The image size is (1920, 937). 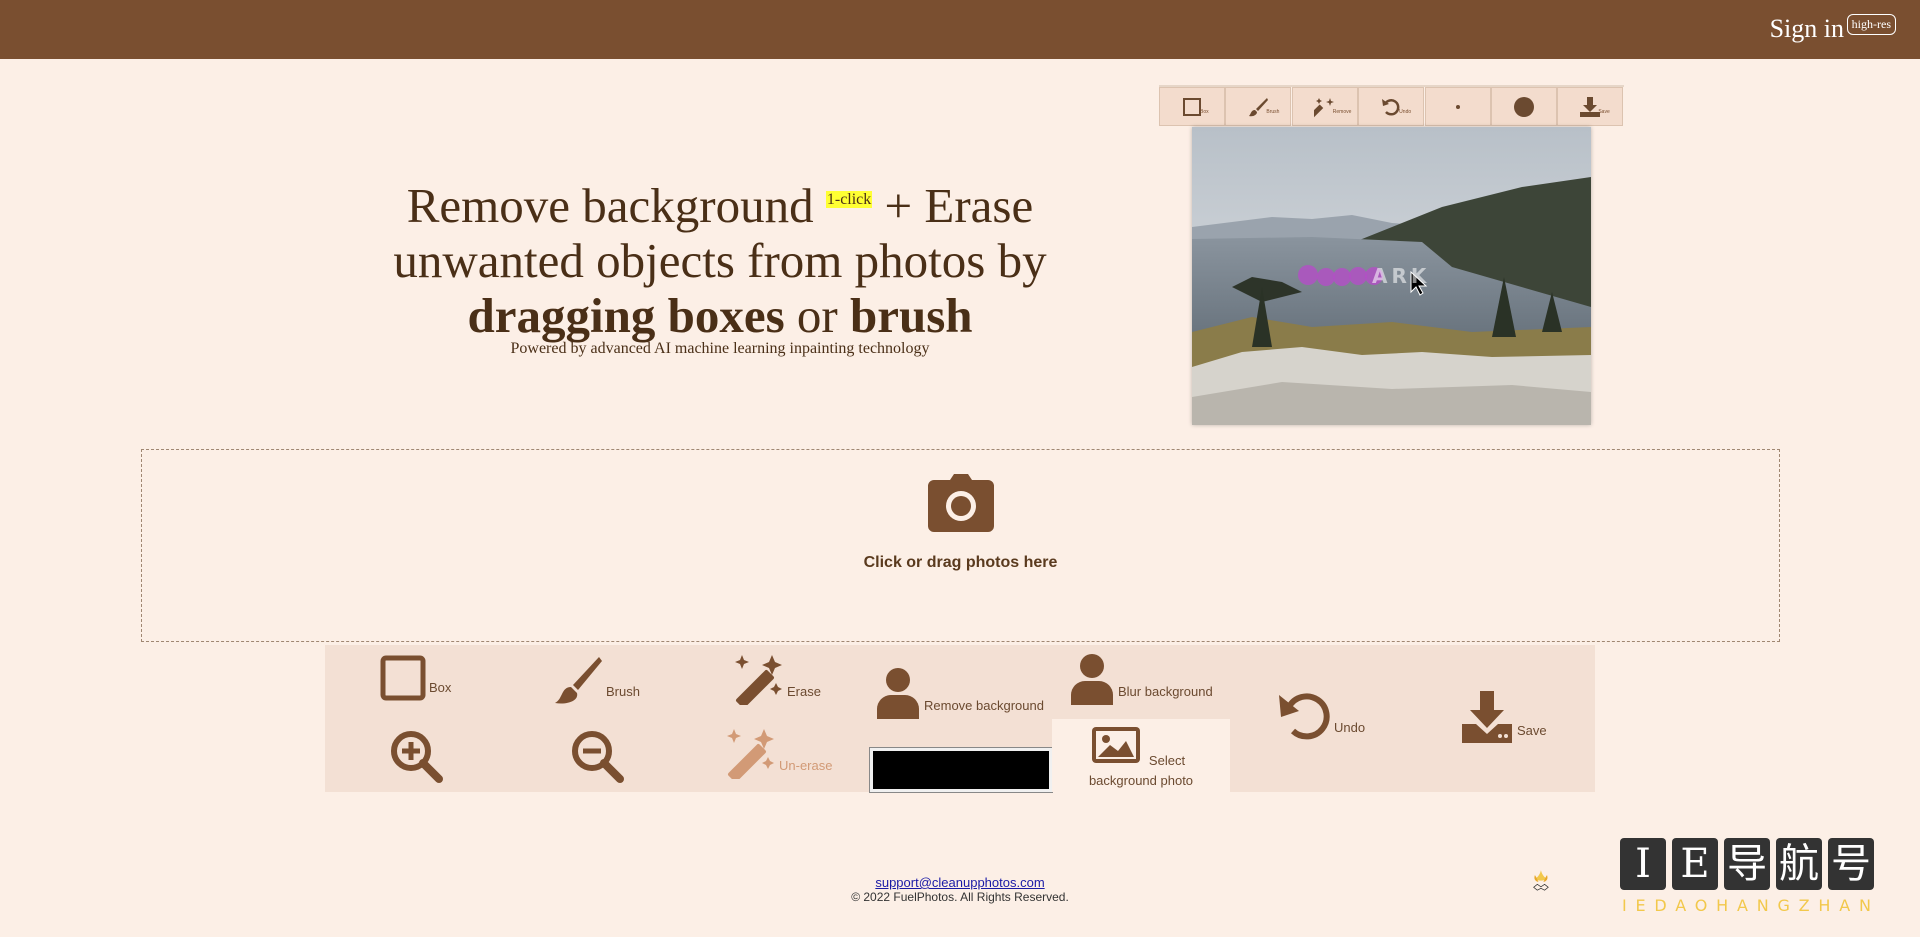 I want to click on demo-label: Brush, so click(x=1273, y=112).